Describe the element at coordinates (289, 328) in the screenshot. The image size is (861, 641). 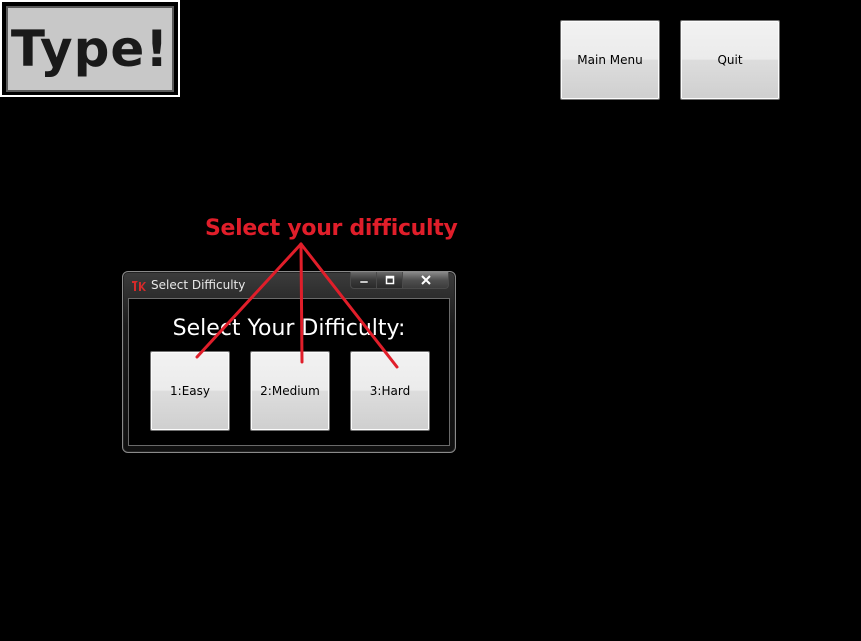
I see `dialog-heading: Select Your Difficulty:` at that location.